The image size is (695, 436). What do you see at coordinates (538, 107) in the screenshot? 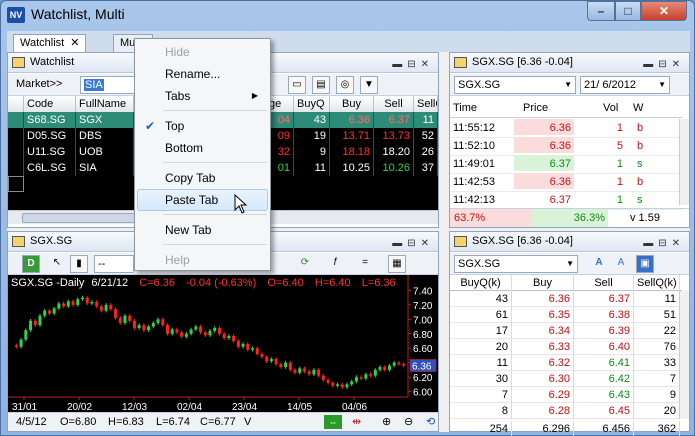
I see `col-header: Price` at bounding box center [538, 107].